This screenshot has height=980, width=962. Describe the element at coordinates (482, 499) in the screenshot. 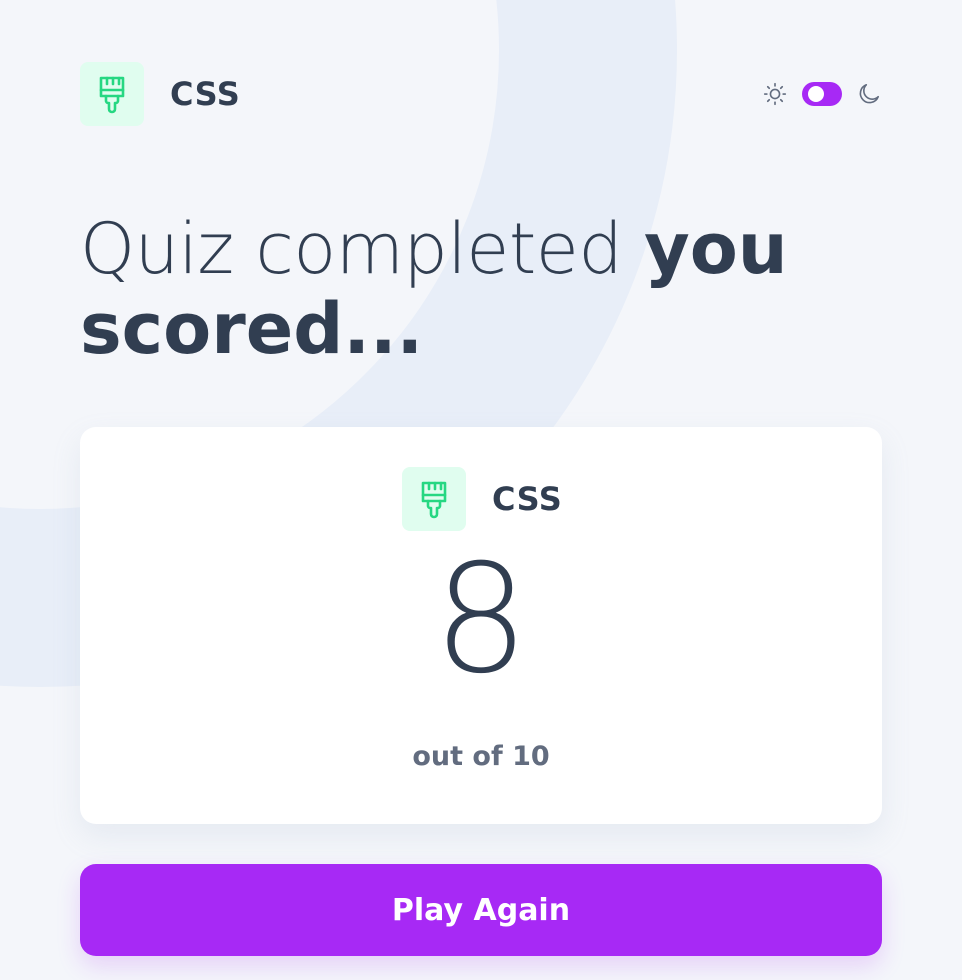

I see `score-card-subject: CSS` at that location.